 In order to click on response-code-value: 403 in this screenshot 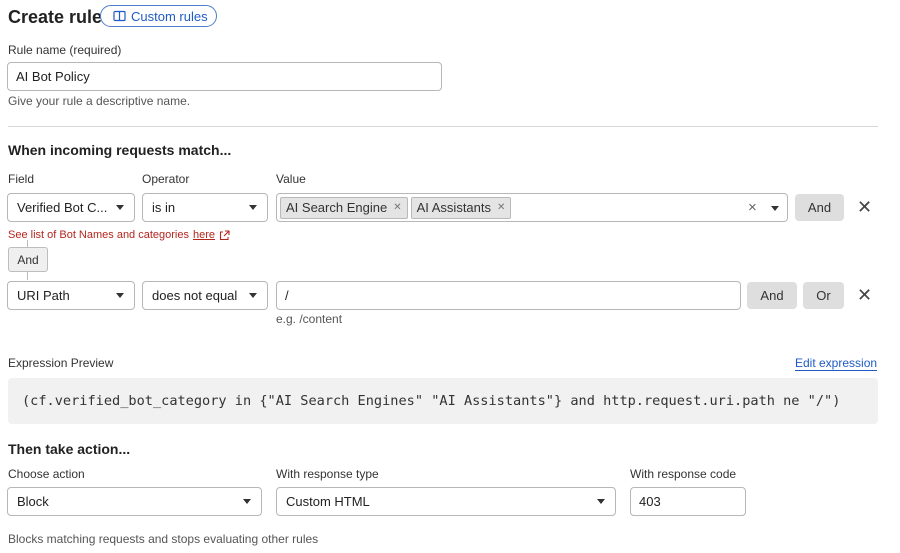, I will do `click(650, 501)`.